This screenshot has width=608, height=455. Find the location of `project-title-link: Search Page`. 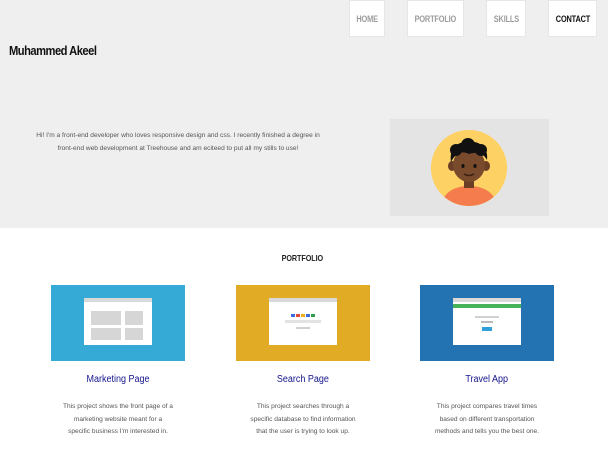

project-title-link: Search Page is located at coordinates (303, 379).